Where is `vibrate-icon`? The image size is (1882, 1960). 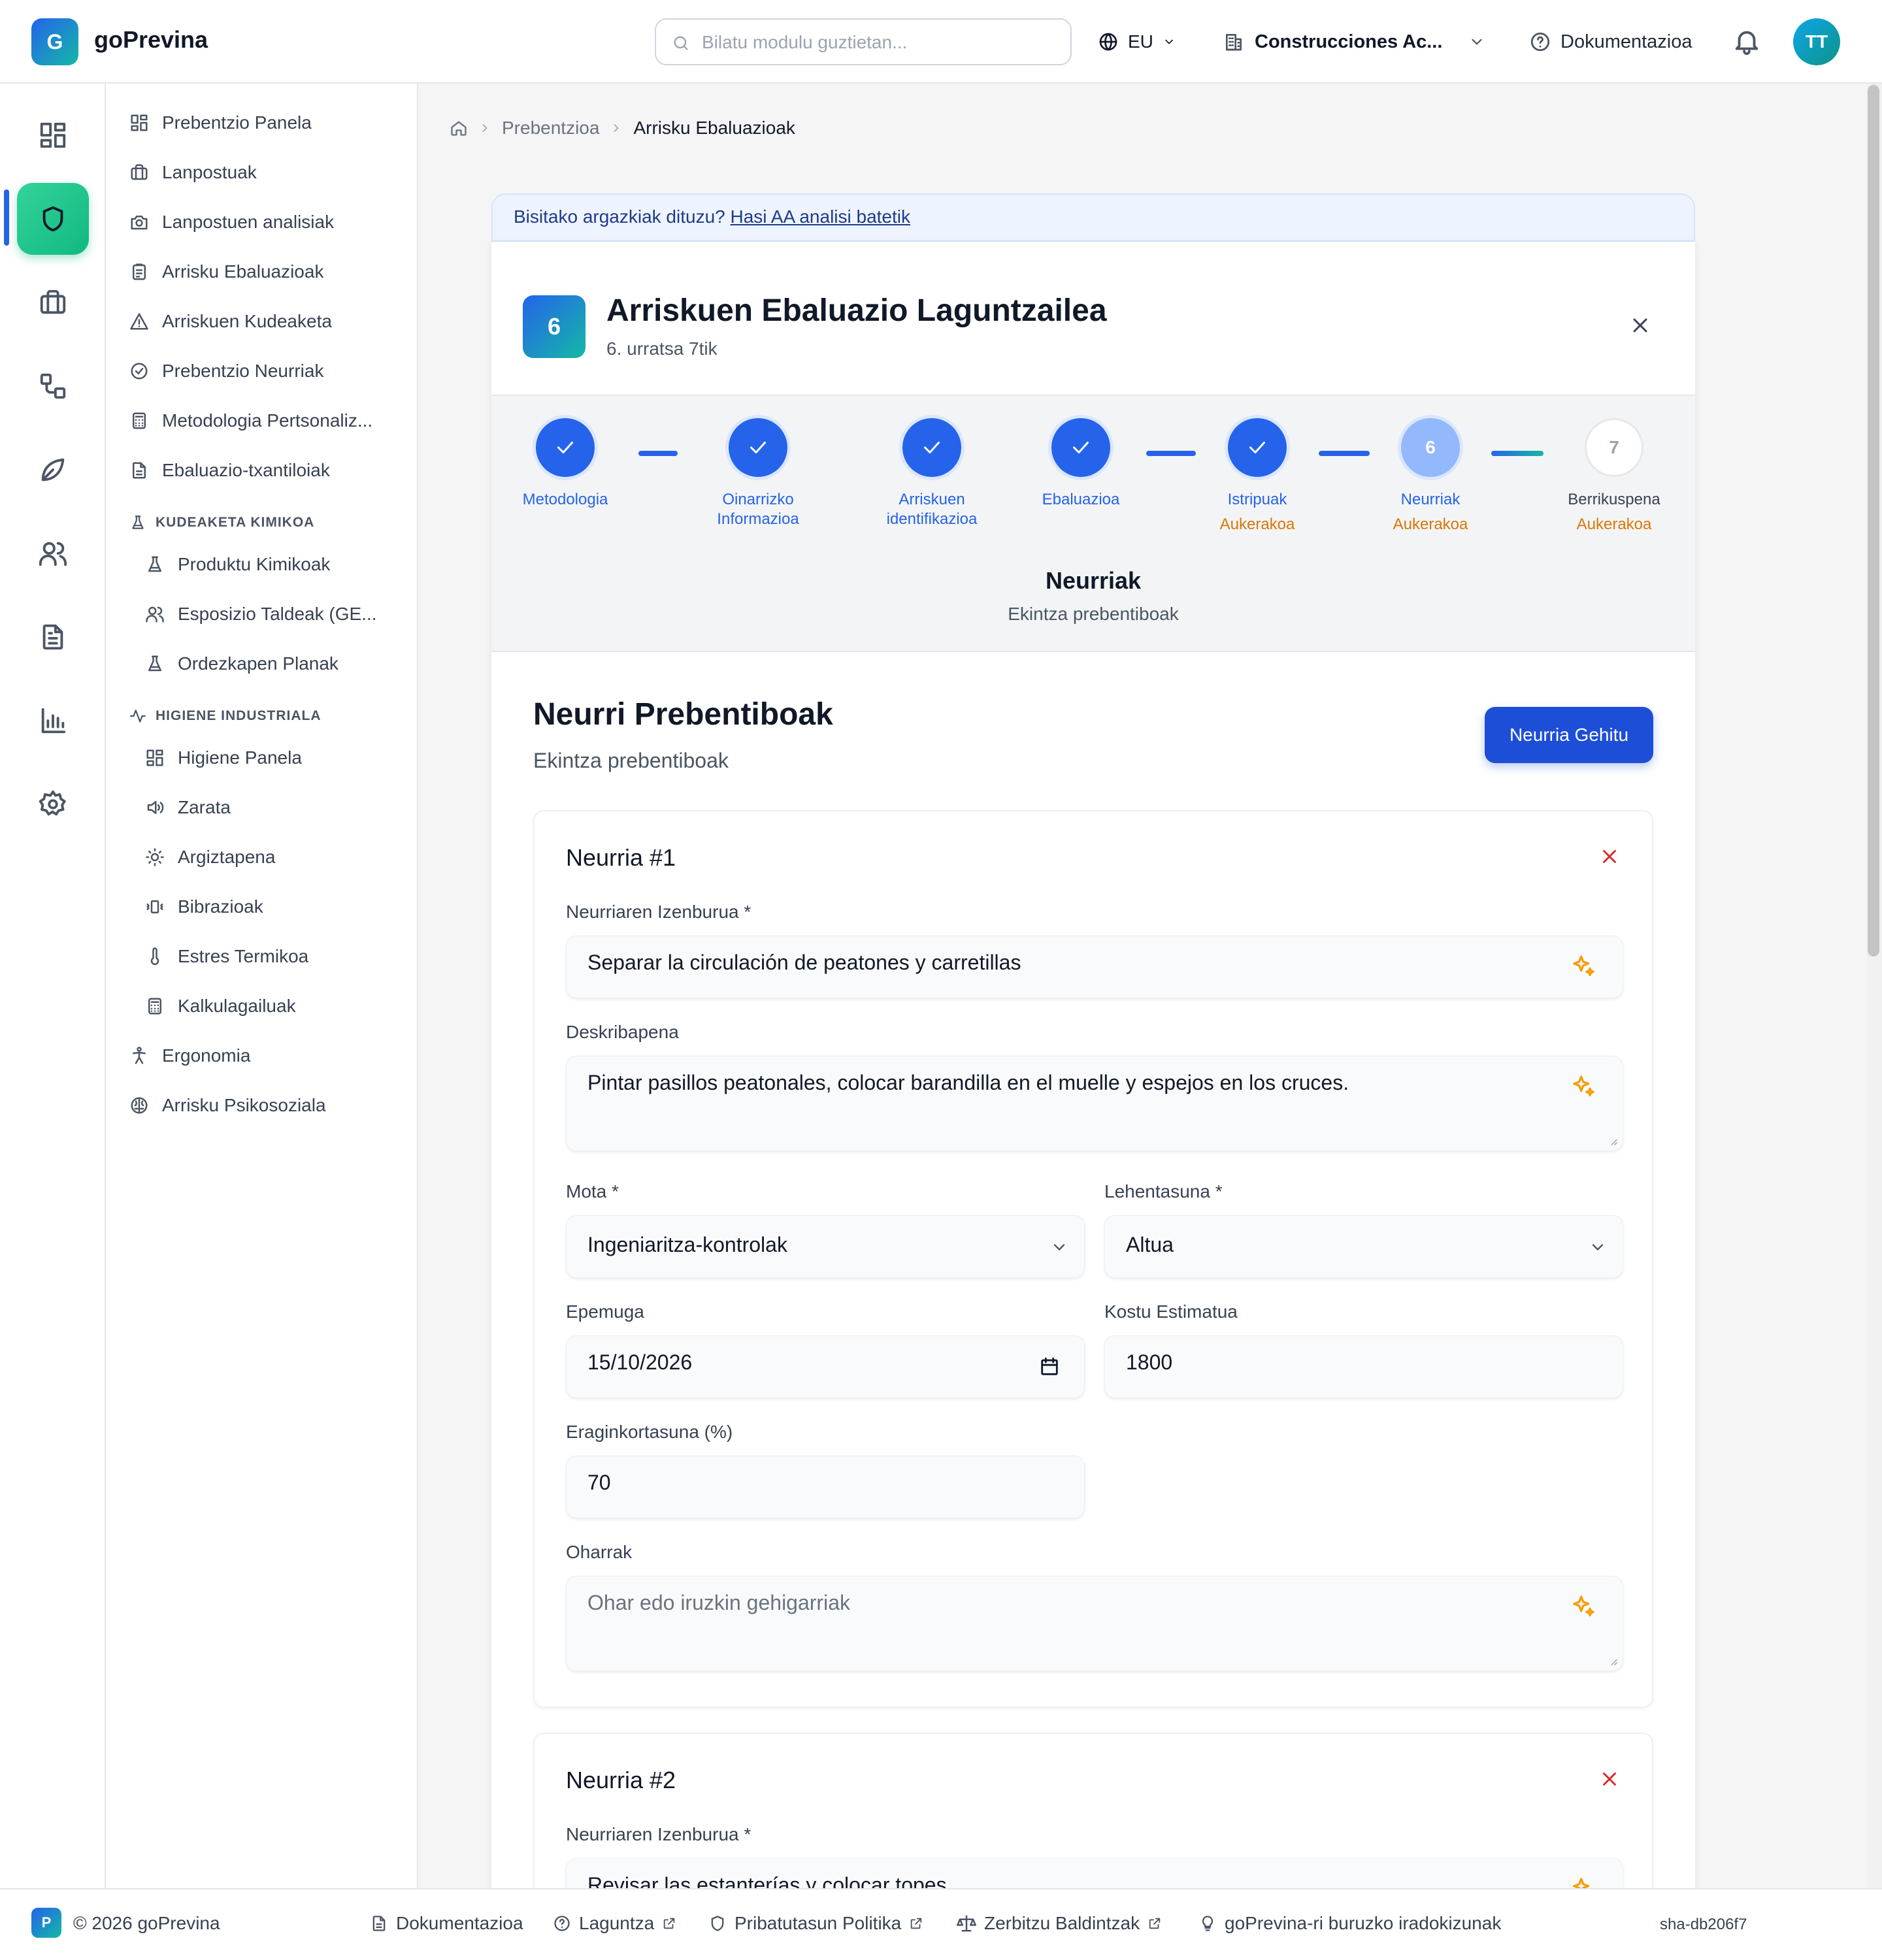 vibrate-icon is located at coordinates (155, 907).